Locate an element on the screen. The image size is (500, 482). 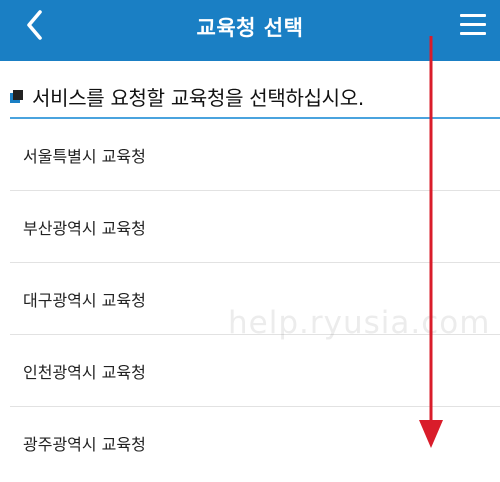
hamburger-menu-icon is located at coordinates (473, 15).